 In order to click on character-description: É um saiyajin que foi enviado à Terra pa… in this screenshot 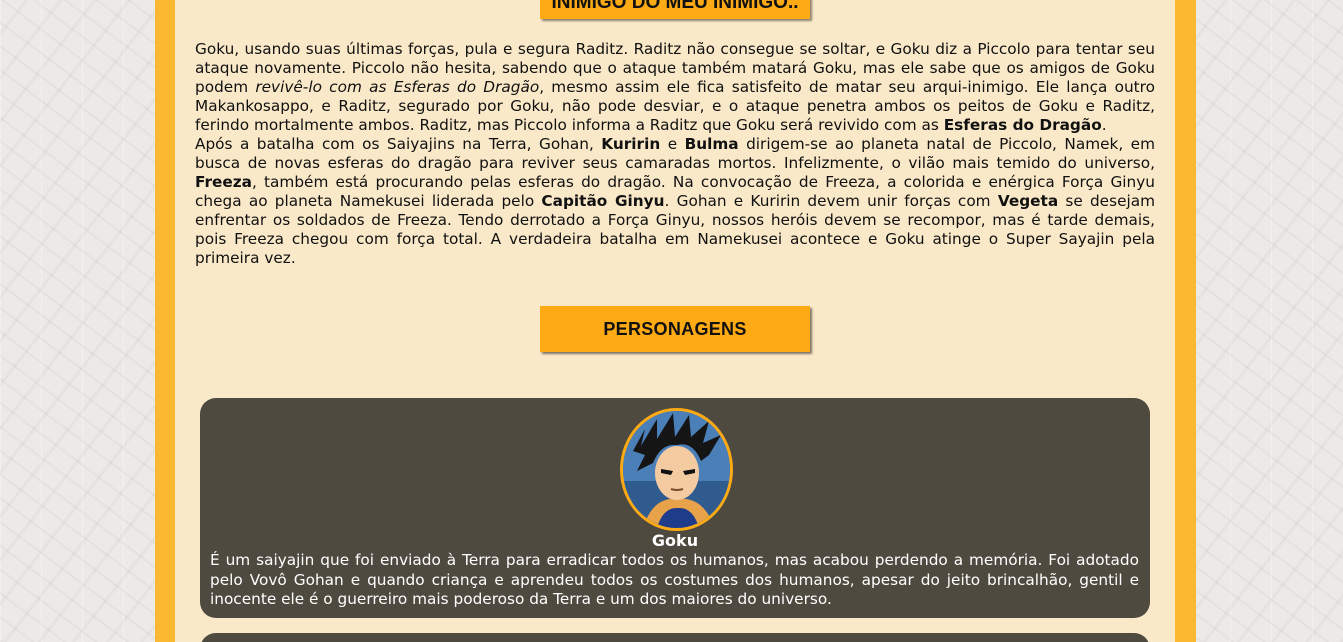, I will do `click(674, 579)`.